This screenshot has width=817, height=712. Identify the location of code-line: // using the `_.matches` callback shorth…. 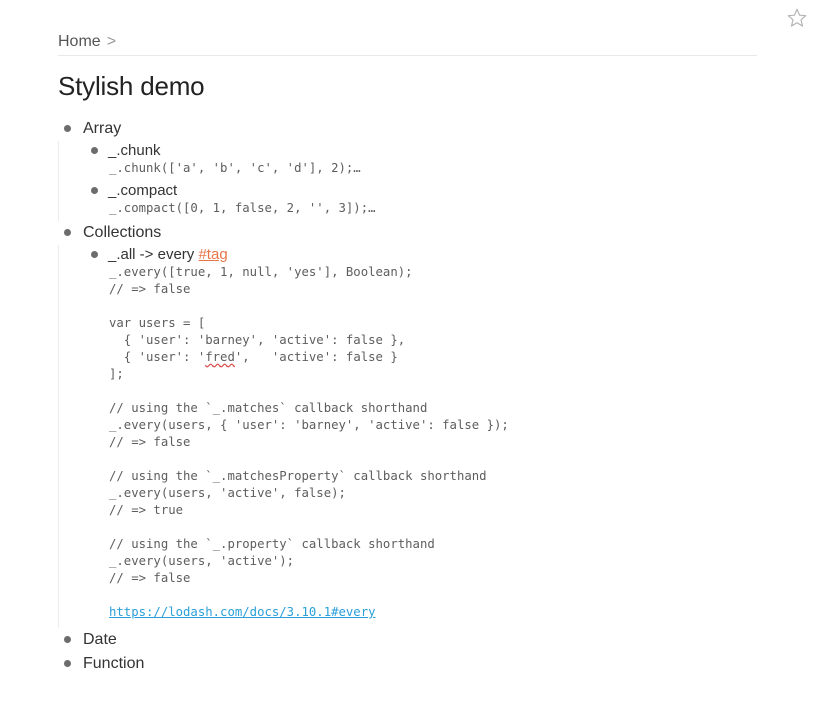
(268, 408).